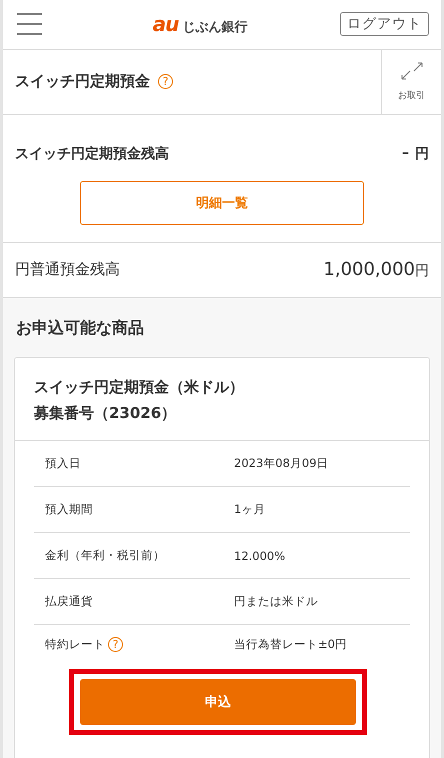 This screenshot has height=758, width=444. Describe the element at coordinates (105, 556) in the screenshot. I see `row-label: 金利（年利・税引前）` at that location.